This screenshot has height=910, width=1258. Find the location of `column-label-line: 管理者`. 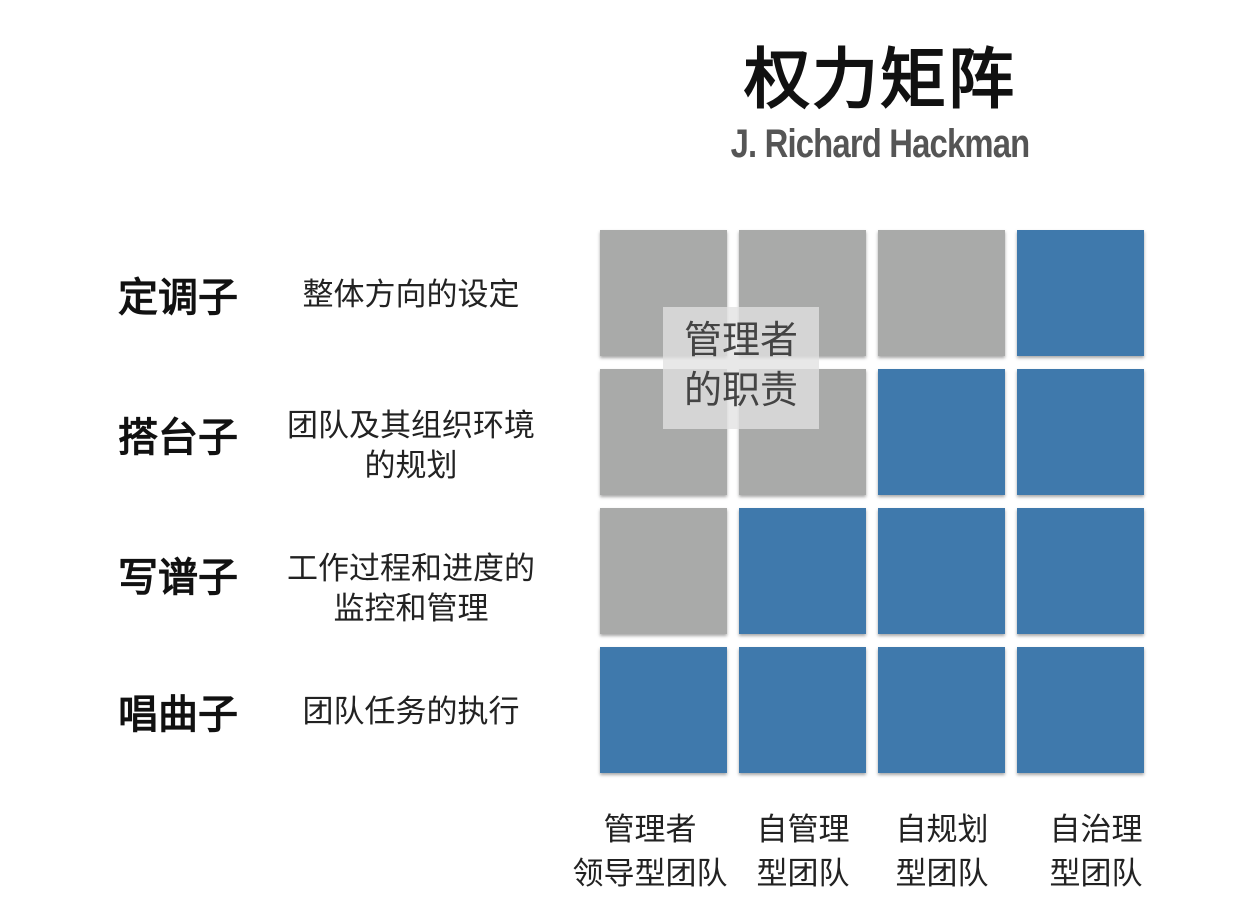

column-label-line: 管理者 is located at coordinates (650, 830).